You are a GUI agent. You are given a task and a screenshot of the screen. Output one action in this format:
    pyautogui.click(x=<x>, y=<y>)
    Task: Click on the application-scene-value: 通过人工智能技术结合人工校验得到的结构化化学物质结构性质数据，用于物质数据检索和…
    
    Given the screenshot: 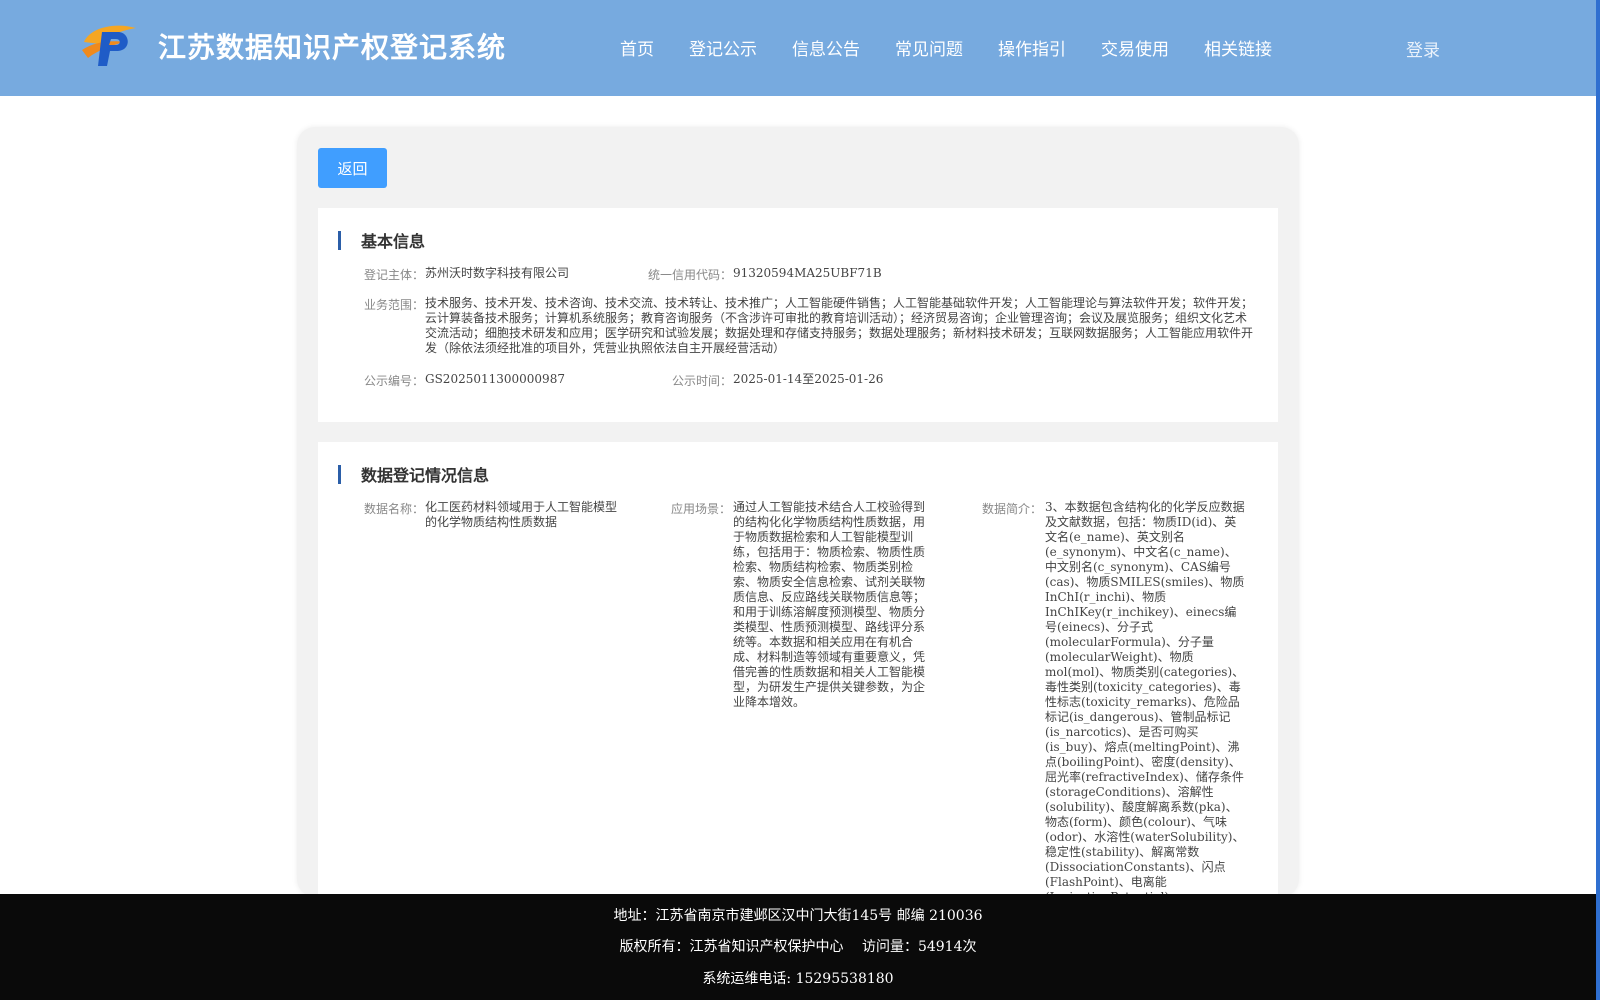 What is the action you would take?
    pyautogui.click(x=829, y=604)
    